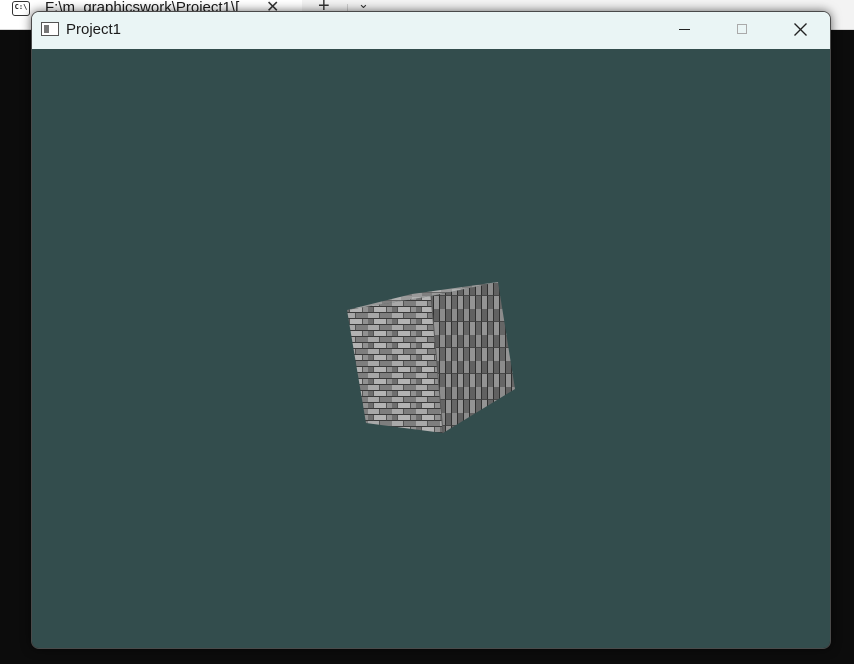 Image resolution: width=854 pixels, height=664 pixels. I want to click on window-title: Project1, so click(94, 29).